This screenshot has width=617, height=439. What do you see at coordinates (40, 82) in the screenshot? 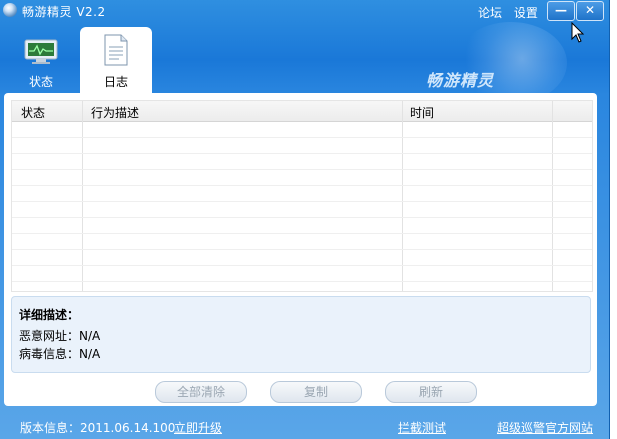
I see `tab-status-label: 状态` at bounding box center [40, 82].